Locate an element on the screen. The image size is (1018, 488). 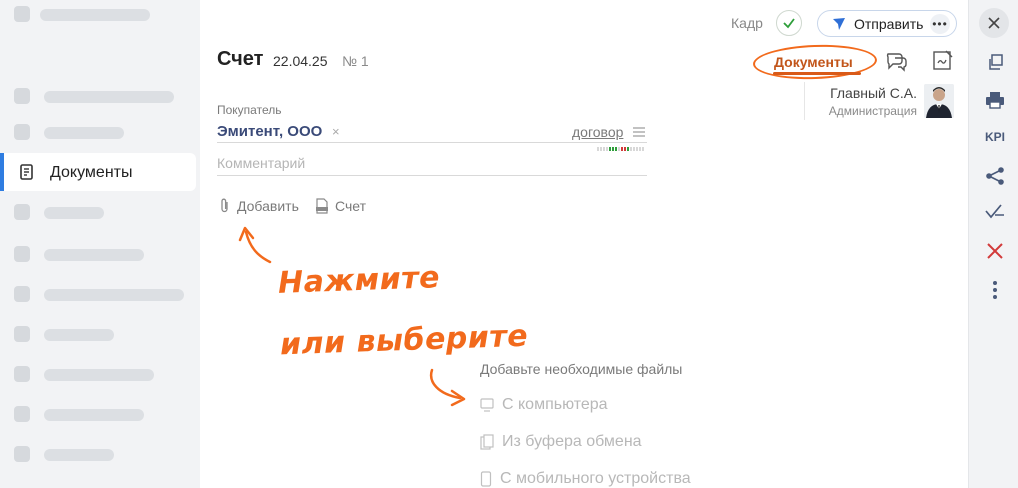
right-toolbar: KPI is located at coordinates (993, 244).